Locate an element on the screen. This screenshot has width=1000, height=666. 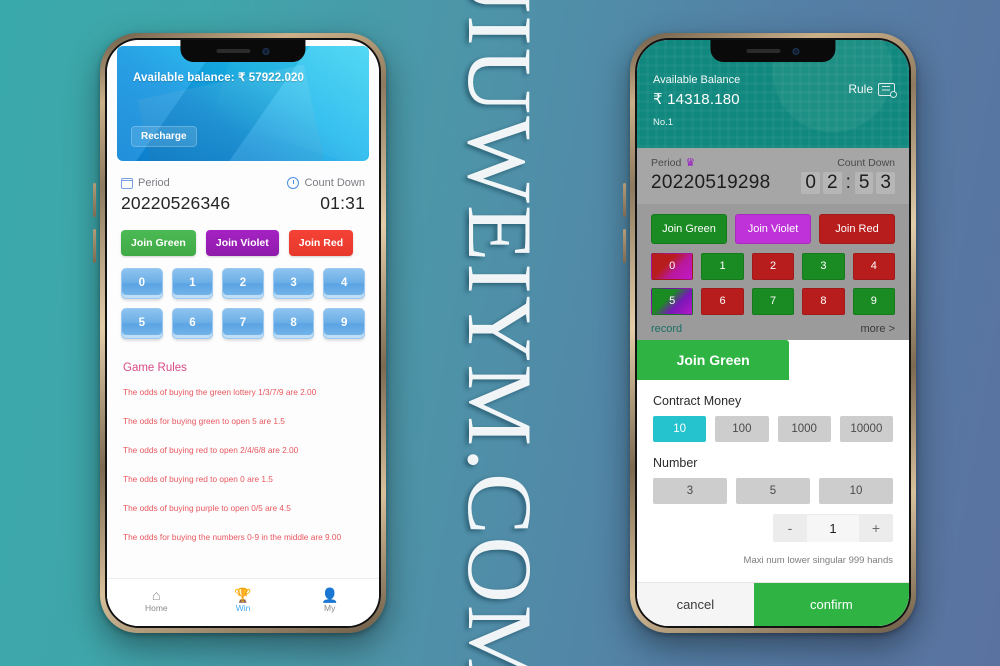
more-link: more > is located at coordinates (877, 329).